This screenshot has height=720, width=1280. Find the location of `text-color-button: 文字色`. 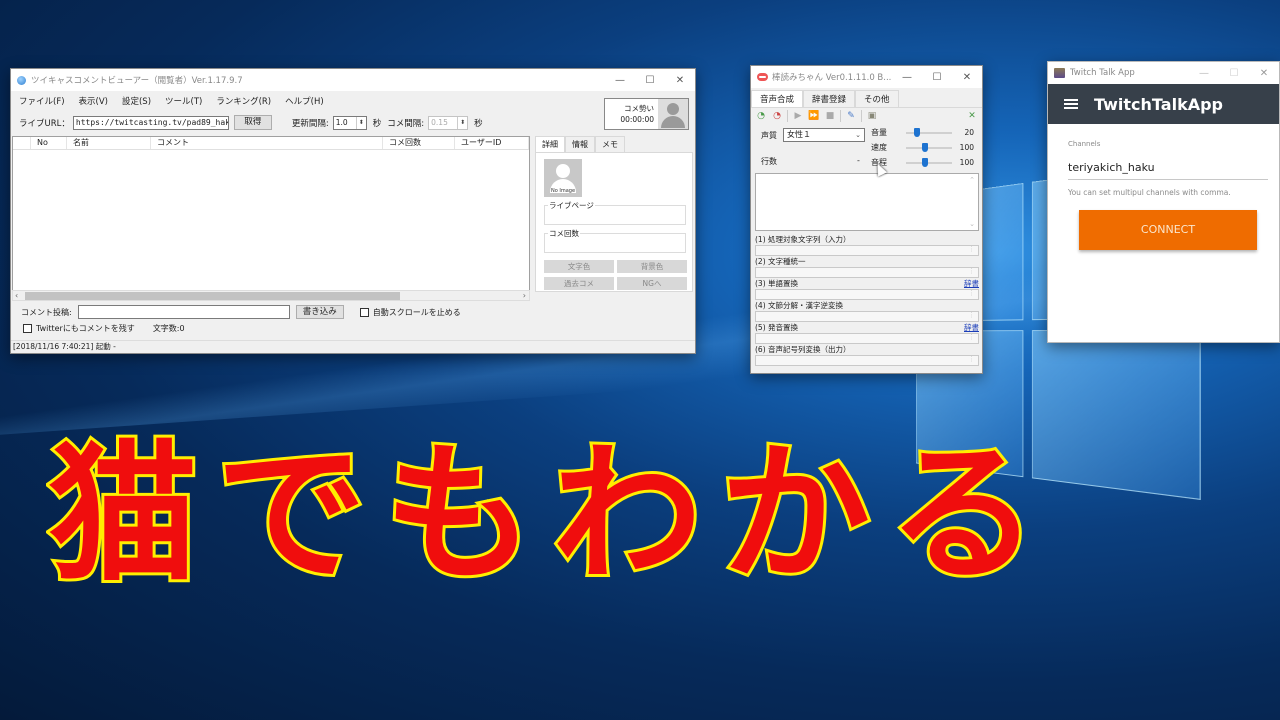

text-color-button: 文字色 is located at coordinates (579, 266).